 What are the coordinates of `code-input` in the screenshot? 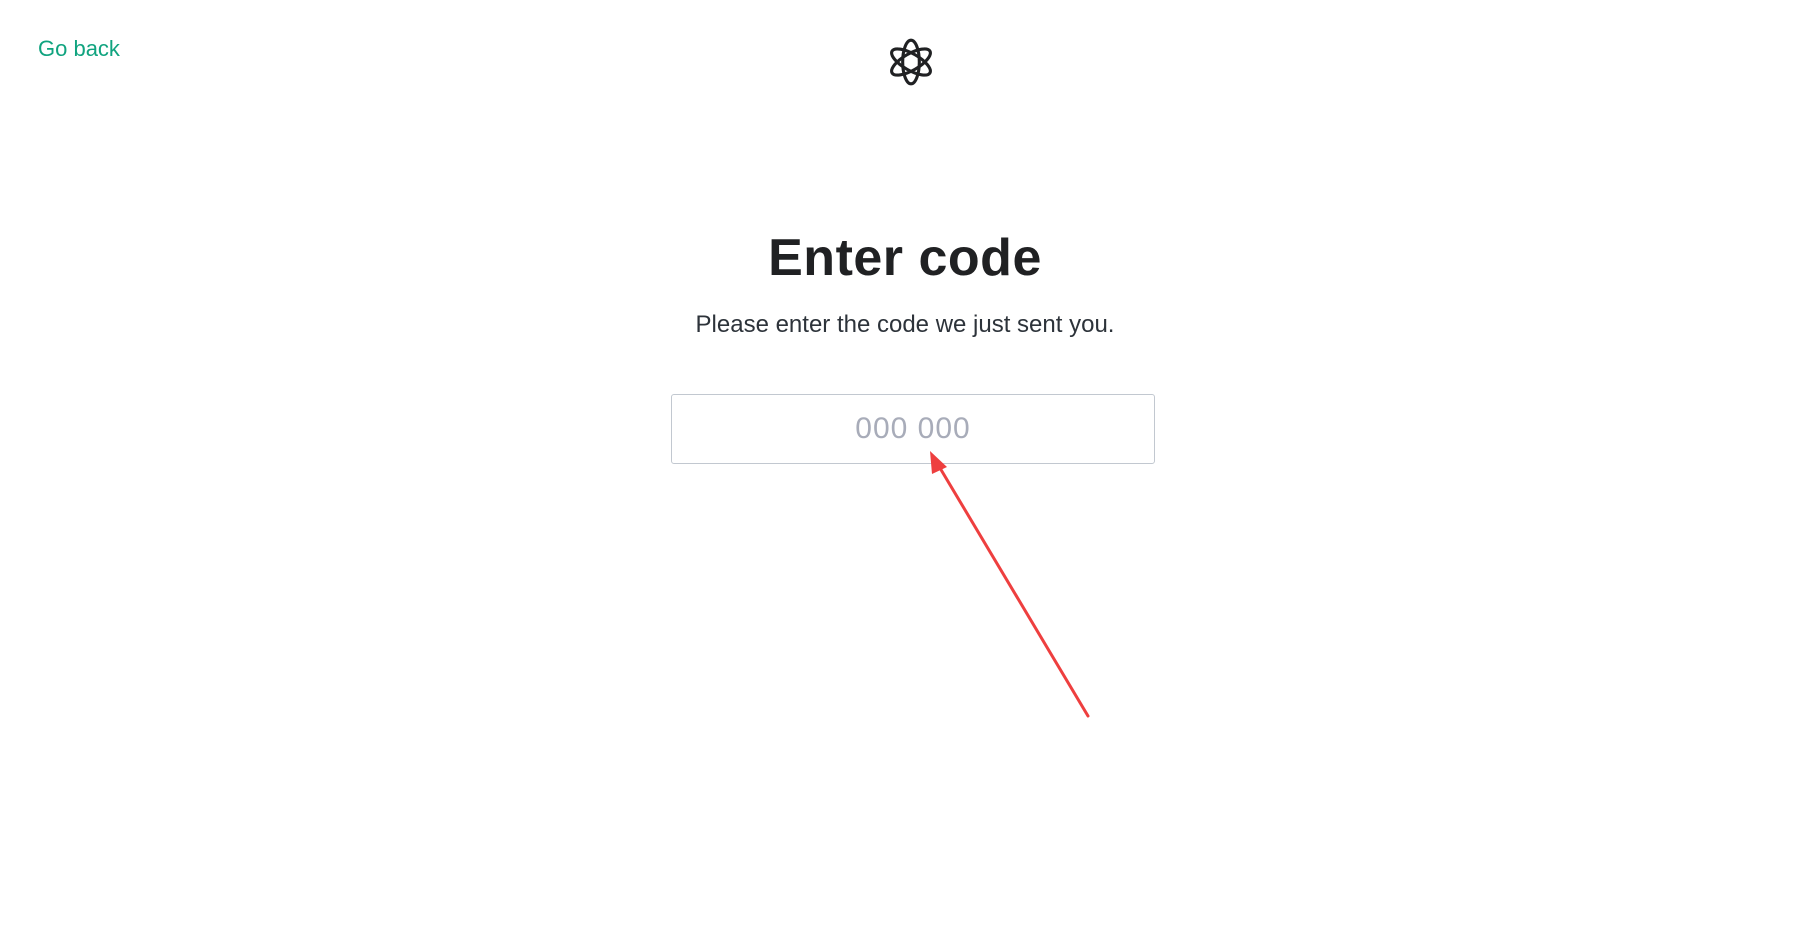 It's located at (913, 429).